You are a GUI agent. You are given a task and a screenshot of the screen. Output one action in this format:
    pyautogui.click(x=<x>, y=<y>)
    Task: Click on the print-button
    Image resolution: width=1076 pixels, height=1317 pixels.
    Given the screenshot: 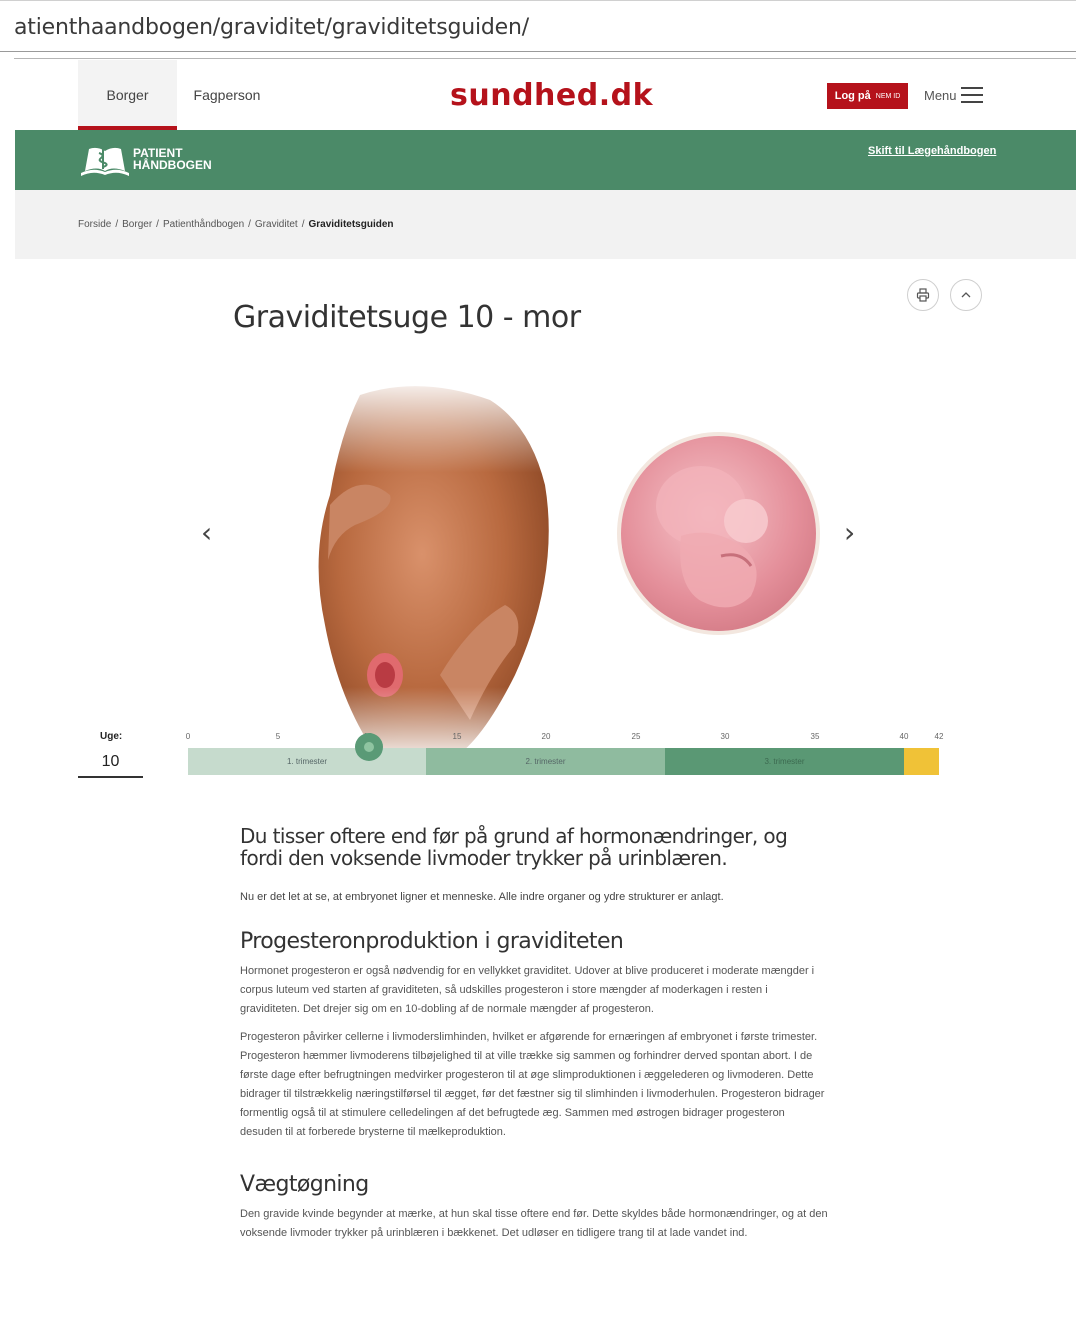 What is the action you would take?
    pyautogui.click(x=923, y=295)
    